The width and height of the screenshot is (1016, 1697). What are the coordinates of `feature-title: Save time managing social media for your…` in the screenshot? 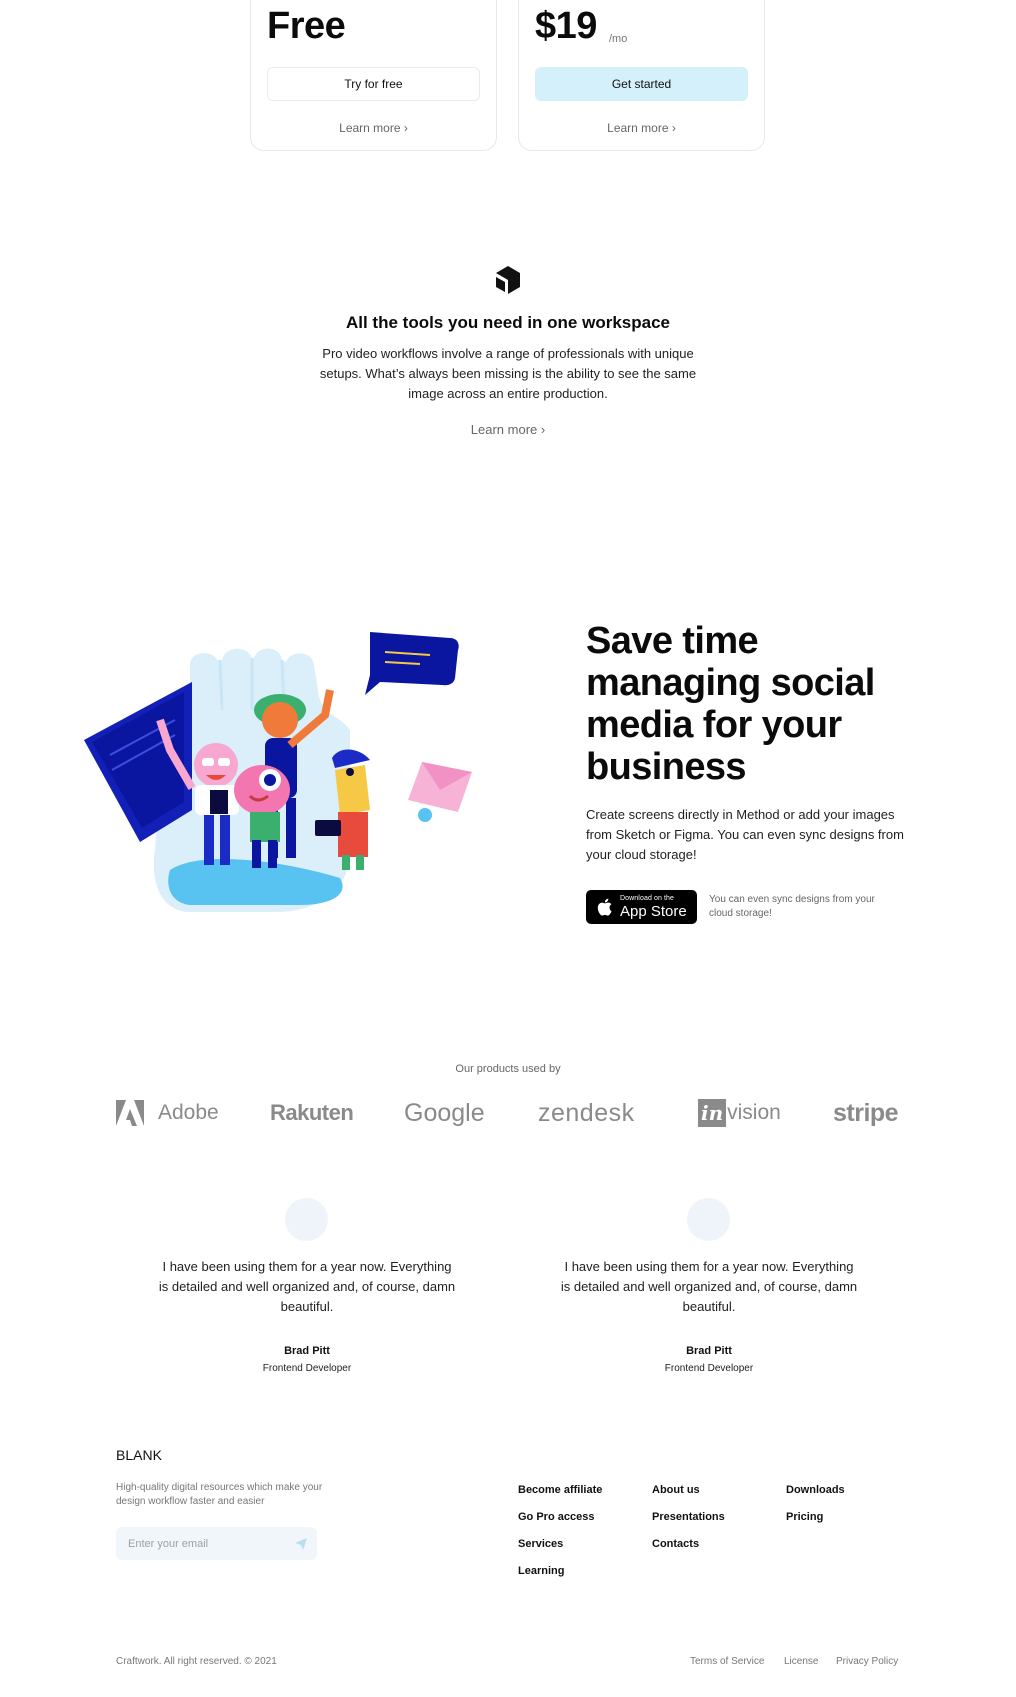 It's located at (751, 704).